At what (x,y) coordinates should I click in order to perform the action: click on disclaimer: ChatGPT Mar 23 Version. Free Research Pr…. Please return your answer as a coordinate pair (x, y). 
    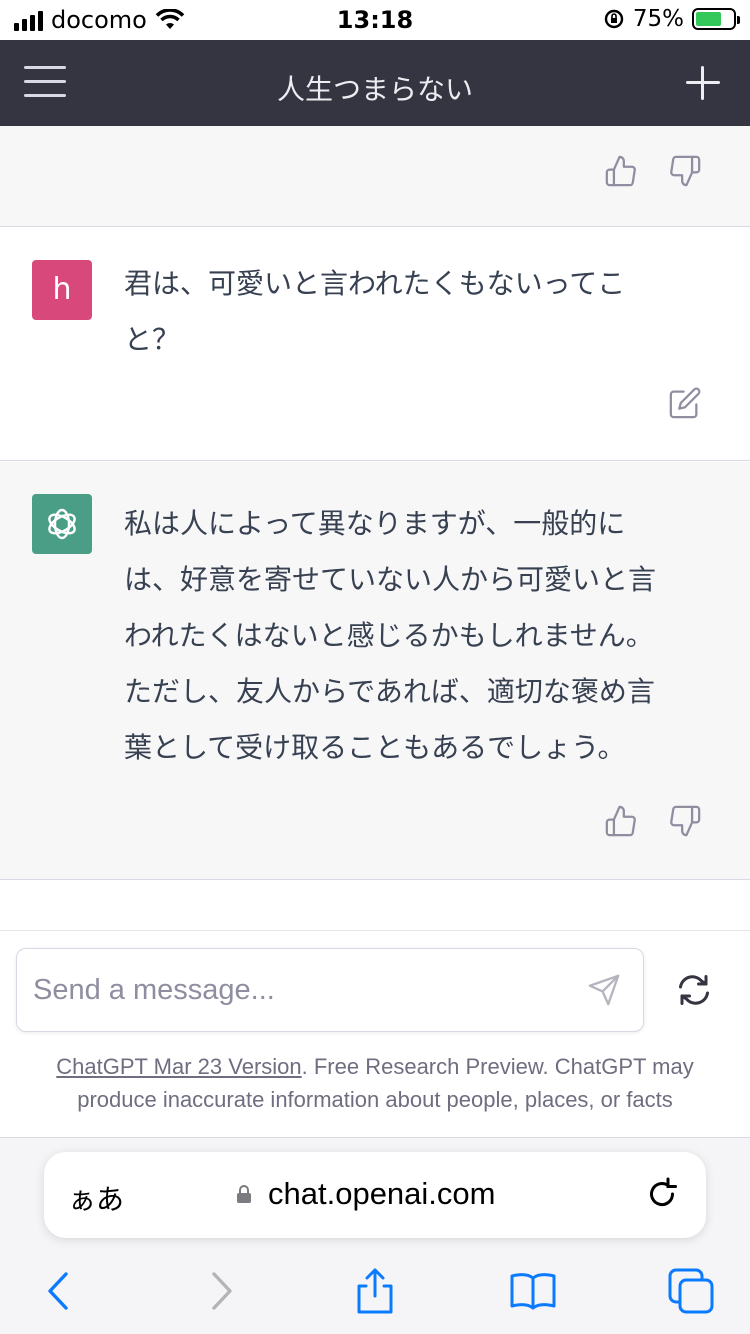
    Looking at the image, I should click on (375, 1083).